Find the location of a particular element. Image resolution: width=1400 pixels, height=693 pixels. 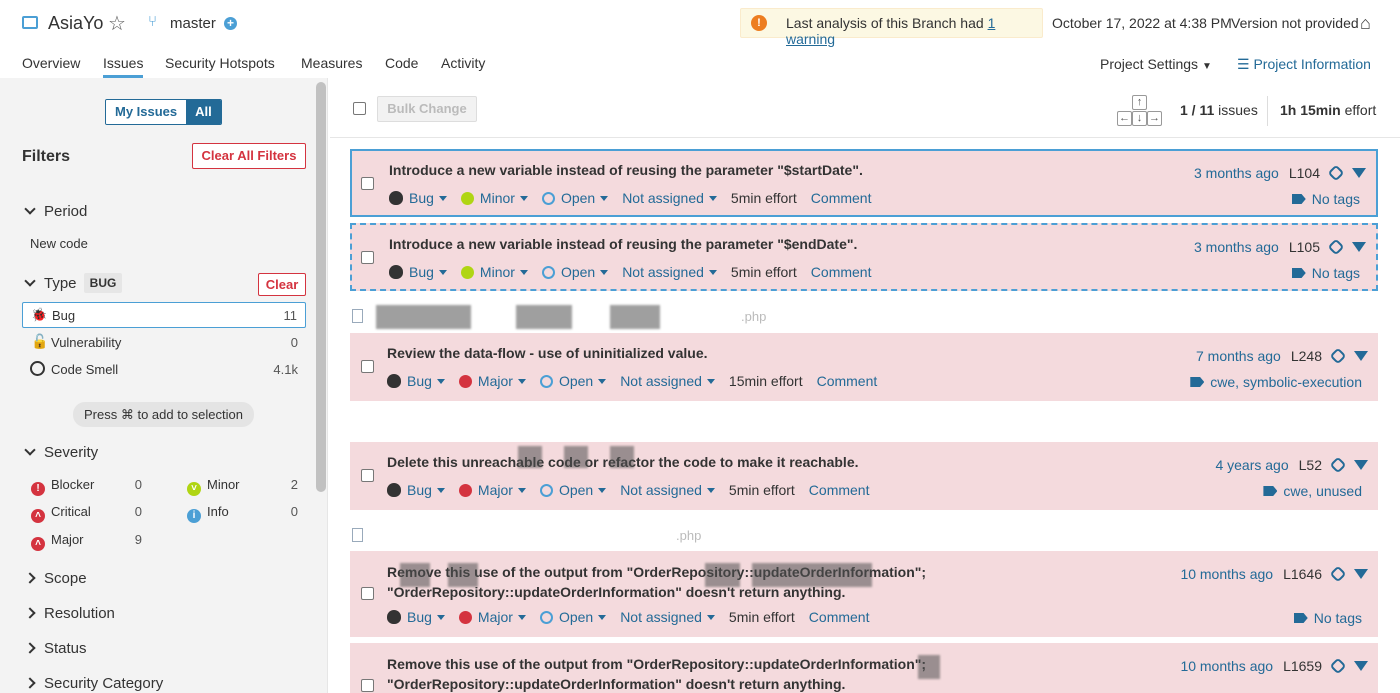

clear-all-filters-button: Clear All Filters is located at coordinates (249, 156).